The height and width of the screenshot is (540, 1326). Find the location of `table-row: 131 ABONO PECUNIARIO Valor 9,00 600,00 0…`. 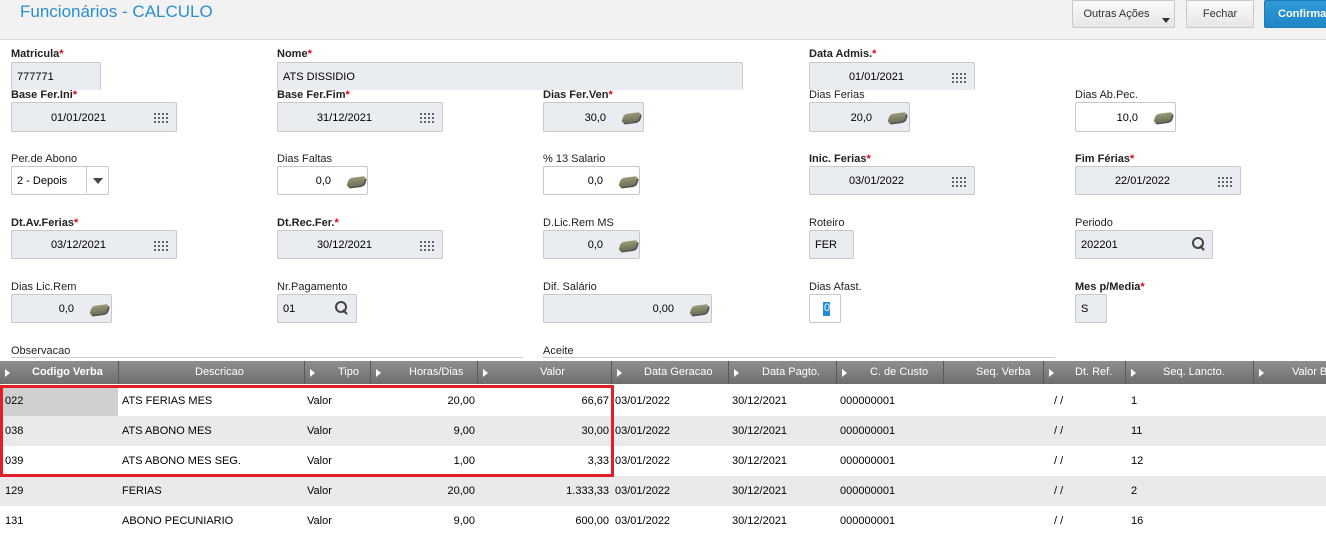

table-row: 131 ABONO PECUNIARIO Valor 9,00 600,00 0… is located at coordinates (663, 521).